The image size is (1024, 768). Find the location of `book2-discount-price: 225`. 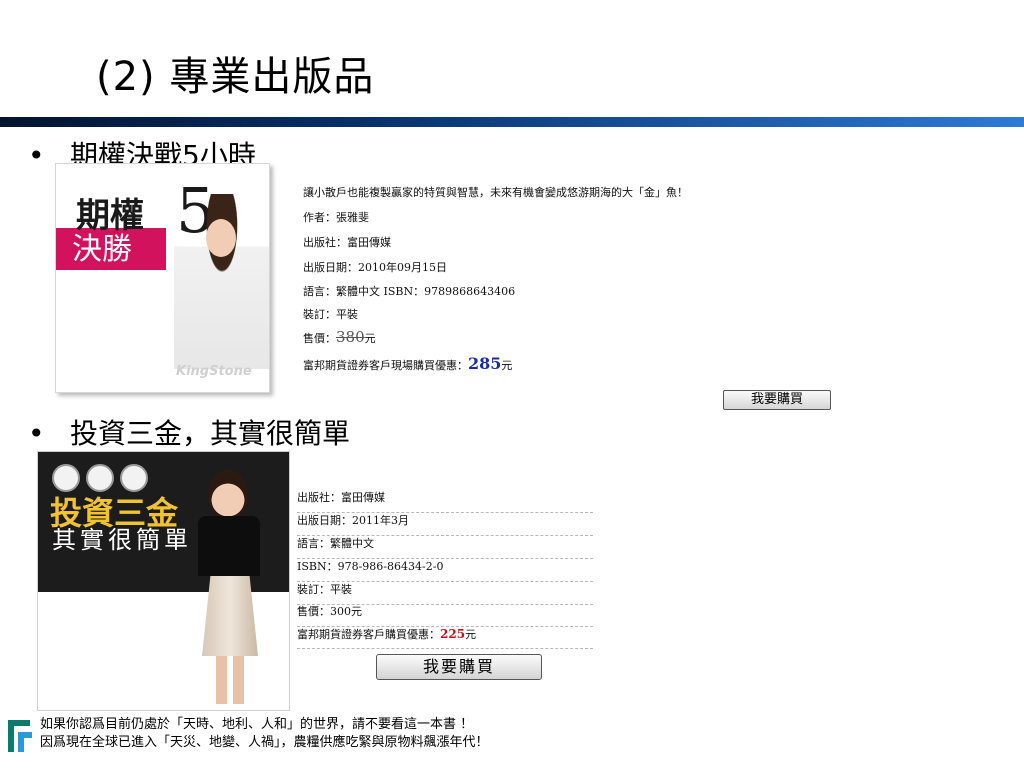

book2-discount-price: 225 is located at coordinates (453, 634).